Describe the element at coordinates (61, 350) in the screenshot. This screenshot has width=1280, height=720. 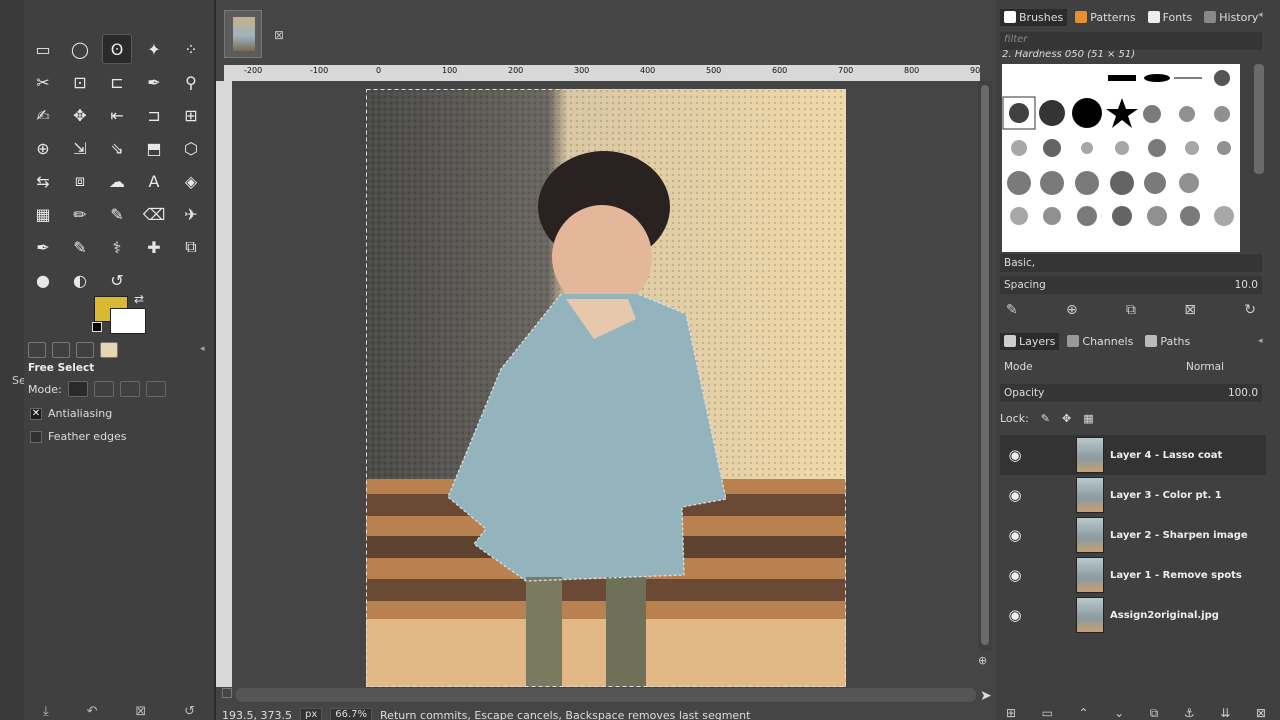
I see `tab-device-status` at that location.